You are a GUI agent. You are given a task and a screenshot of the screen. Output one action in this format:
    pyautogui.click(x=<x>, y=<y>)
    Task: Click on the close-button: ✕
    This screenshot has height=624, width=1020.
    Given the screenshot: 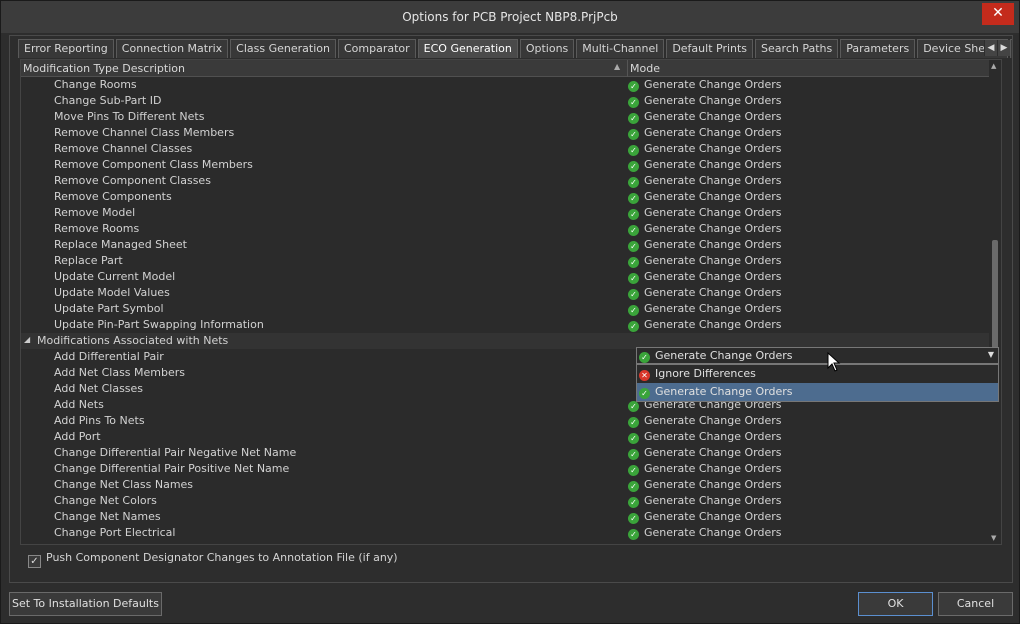 What is the action you would take?
    pyautogui.click(x=998, y=14)
    